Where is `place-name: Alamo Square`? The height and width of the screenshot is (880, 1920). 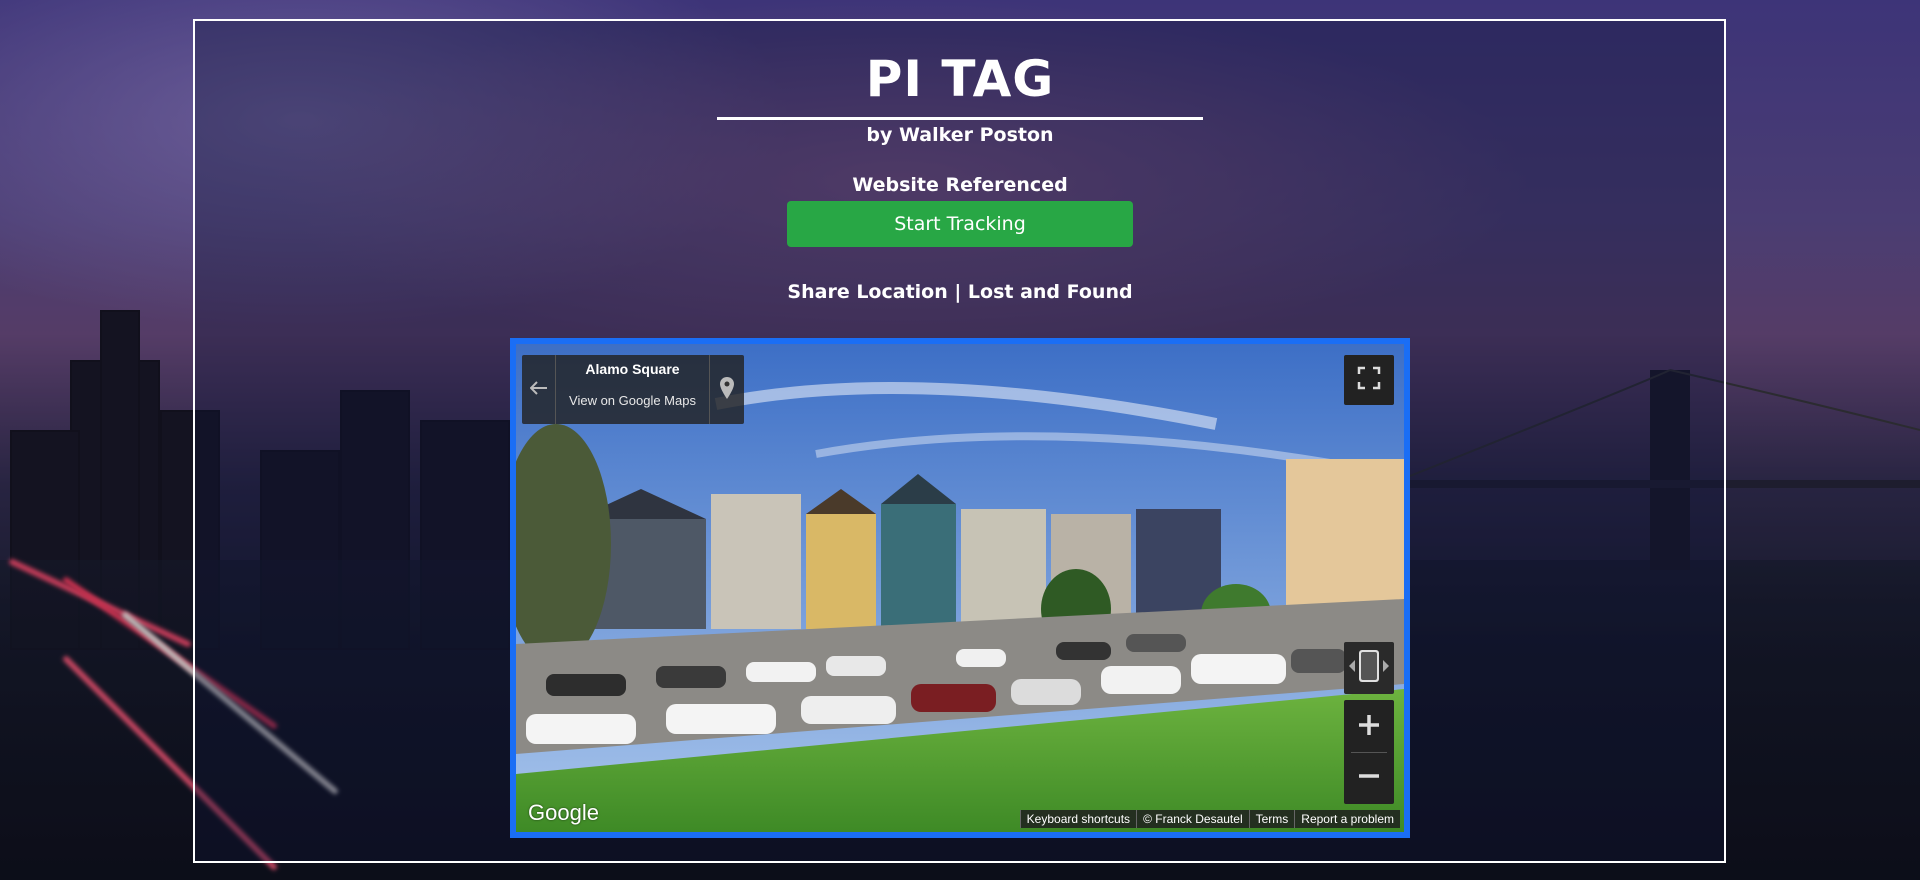 place-name: Alamo Square is located at coordinates (632, 369).